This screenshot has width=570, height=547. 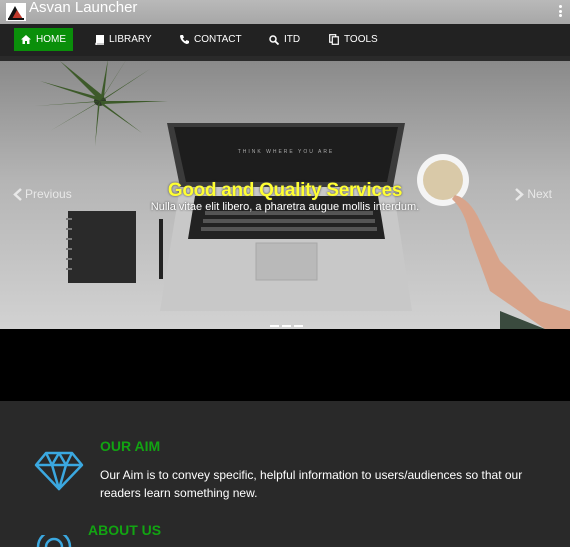 I want to click on copy-icon, so click(x=334, y=39).